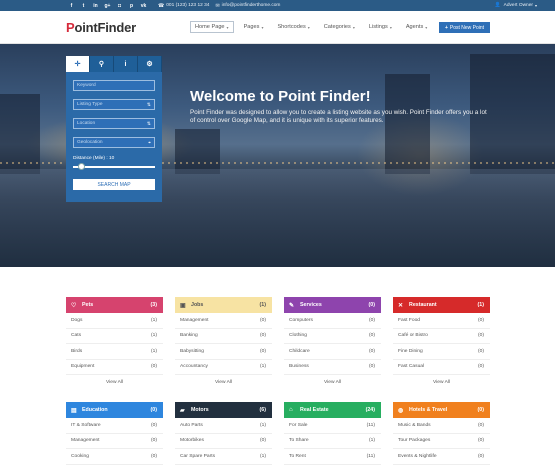 Image resolution: width=555 pixels, height=466 pixels. What do you see at coordinates (441, 441) in the screenshot?
I see `list-item: Tour Packages (0)` at bounding box center [441, 441].